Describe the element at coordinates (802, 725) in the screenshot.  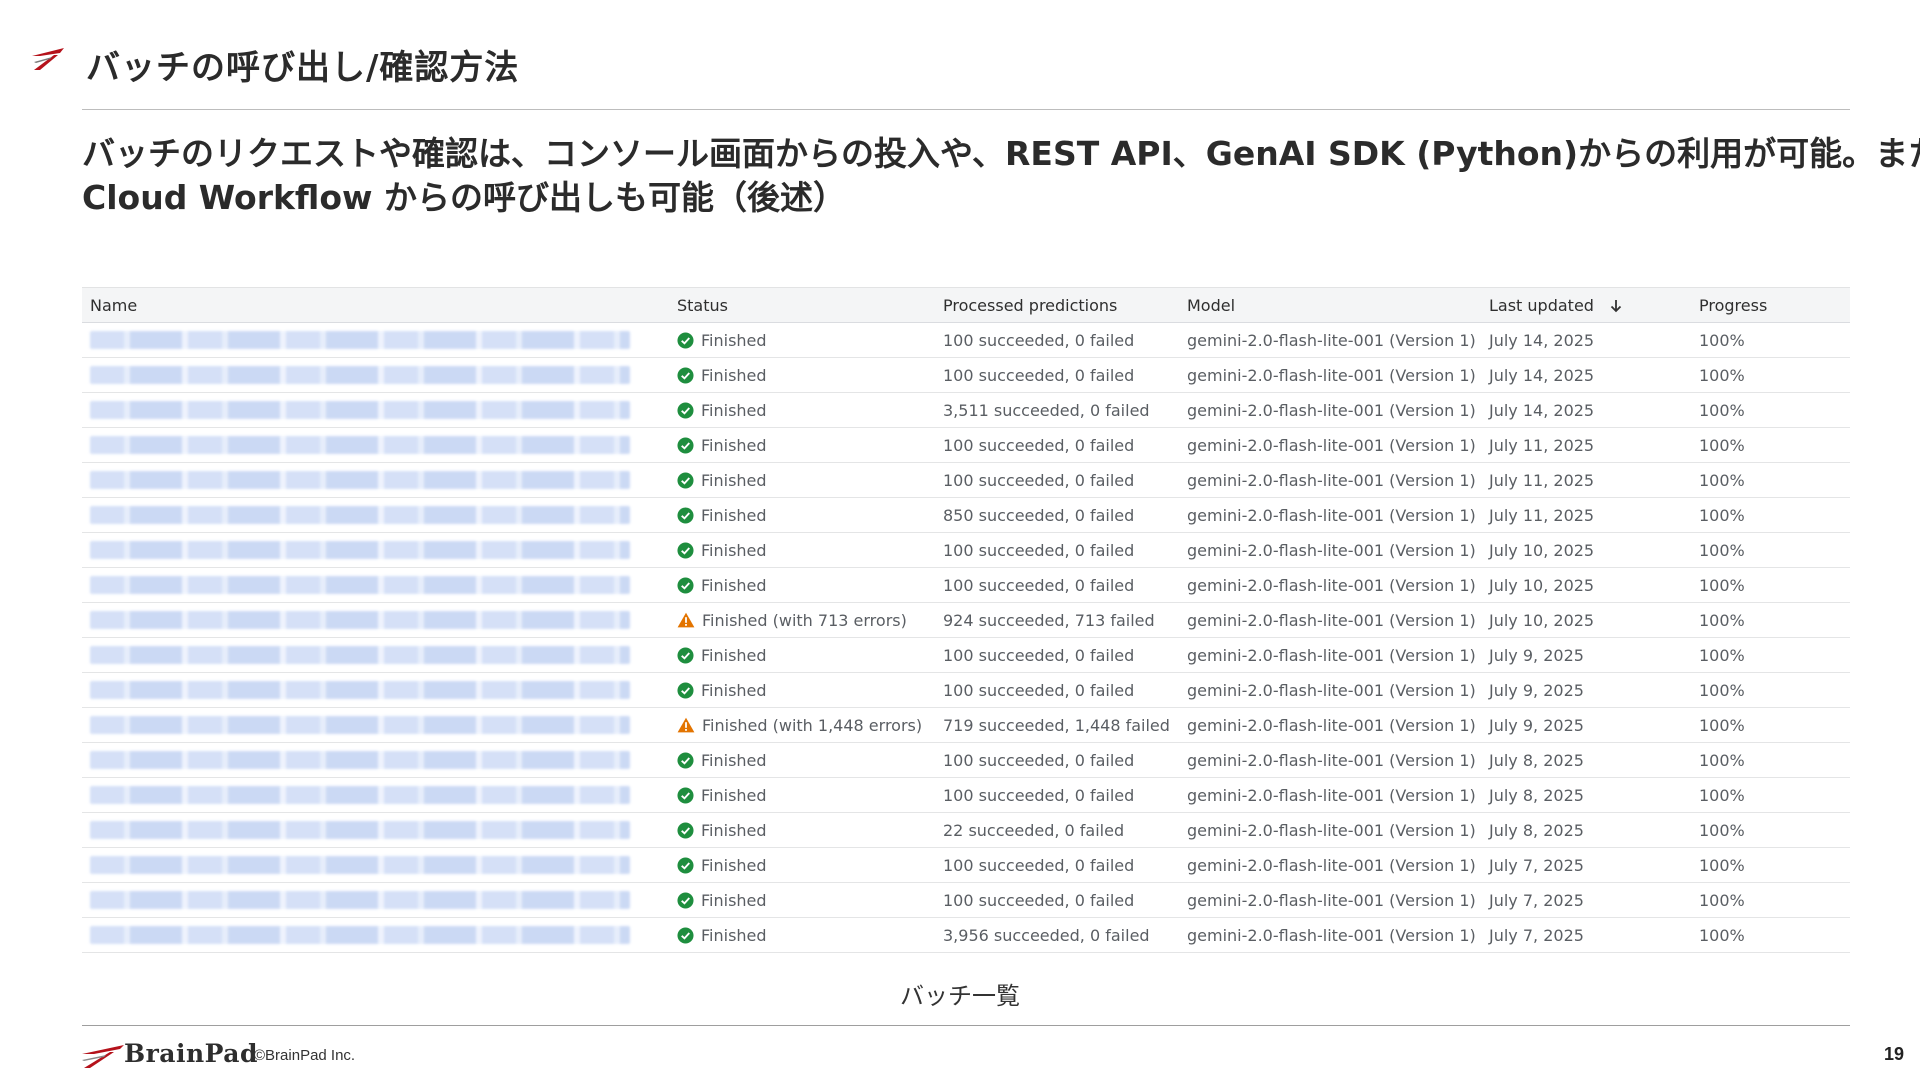
I see `status-cell: Finished (with 1,448 errors)` at that location.